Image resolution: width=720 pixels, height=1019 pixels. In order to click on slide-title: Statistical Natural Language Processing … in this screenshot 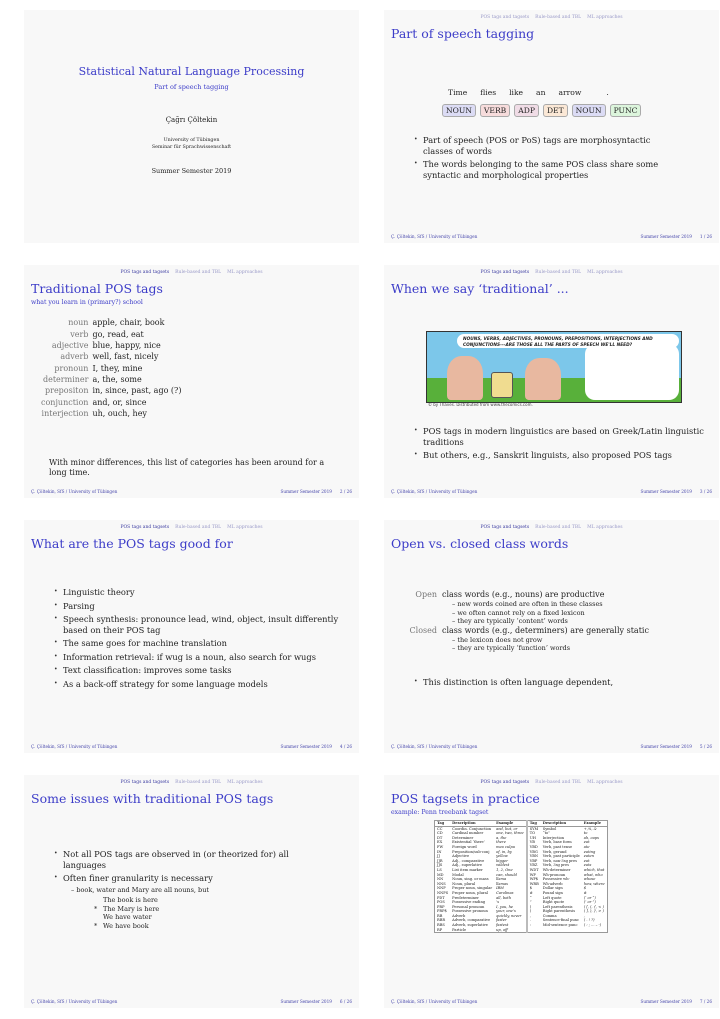, I will do `click(191, 126)`.